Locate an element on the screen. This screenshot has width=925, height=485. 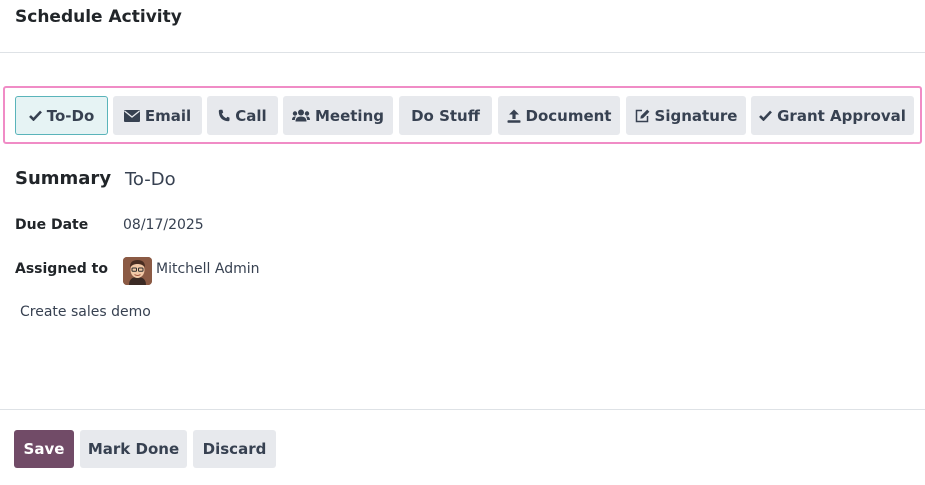
activity-type-grant-approval-button: Grant Approval is located at coordinates (832, 115).